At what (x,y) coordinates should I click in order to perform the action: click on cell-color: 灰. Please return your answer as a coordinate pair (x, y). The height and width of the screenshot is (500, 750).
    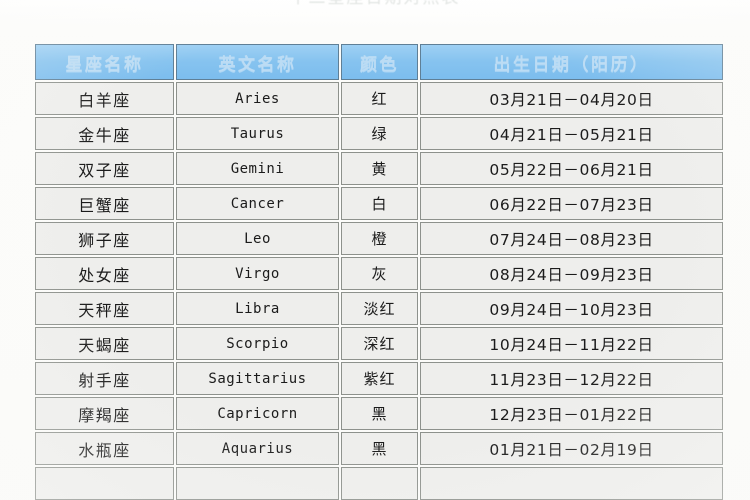
    Looking at the image, I should click on (379, 273).